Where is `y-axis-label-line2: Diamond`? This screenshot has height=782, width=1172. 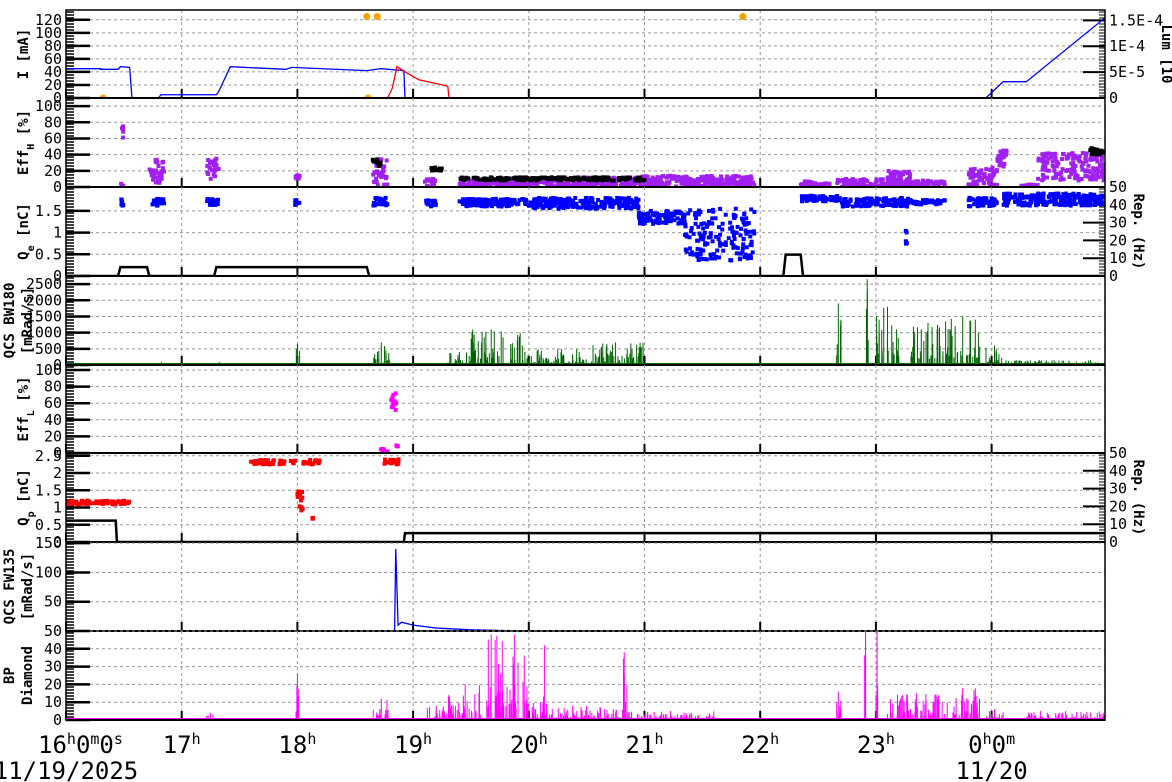
y-axis-label-line2: Diamond is located at coordinates (28, 675).